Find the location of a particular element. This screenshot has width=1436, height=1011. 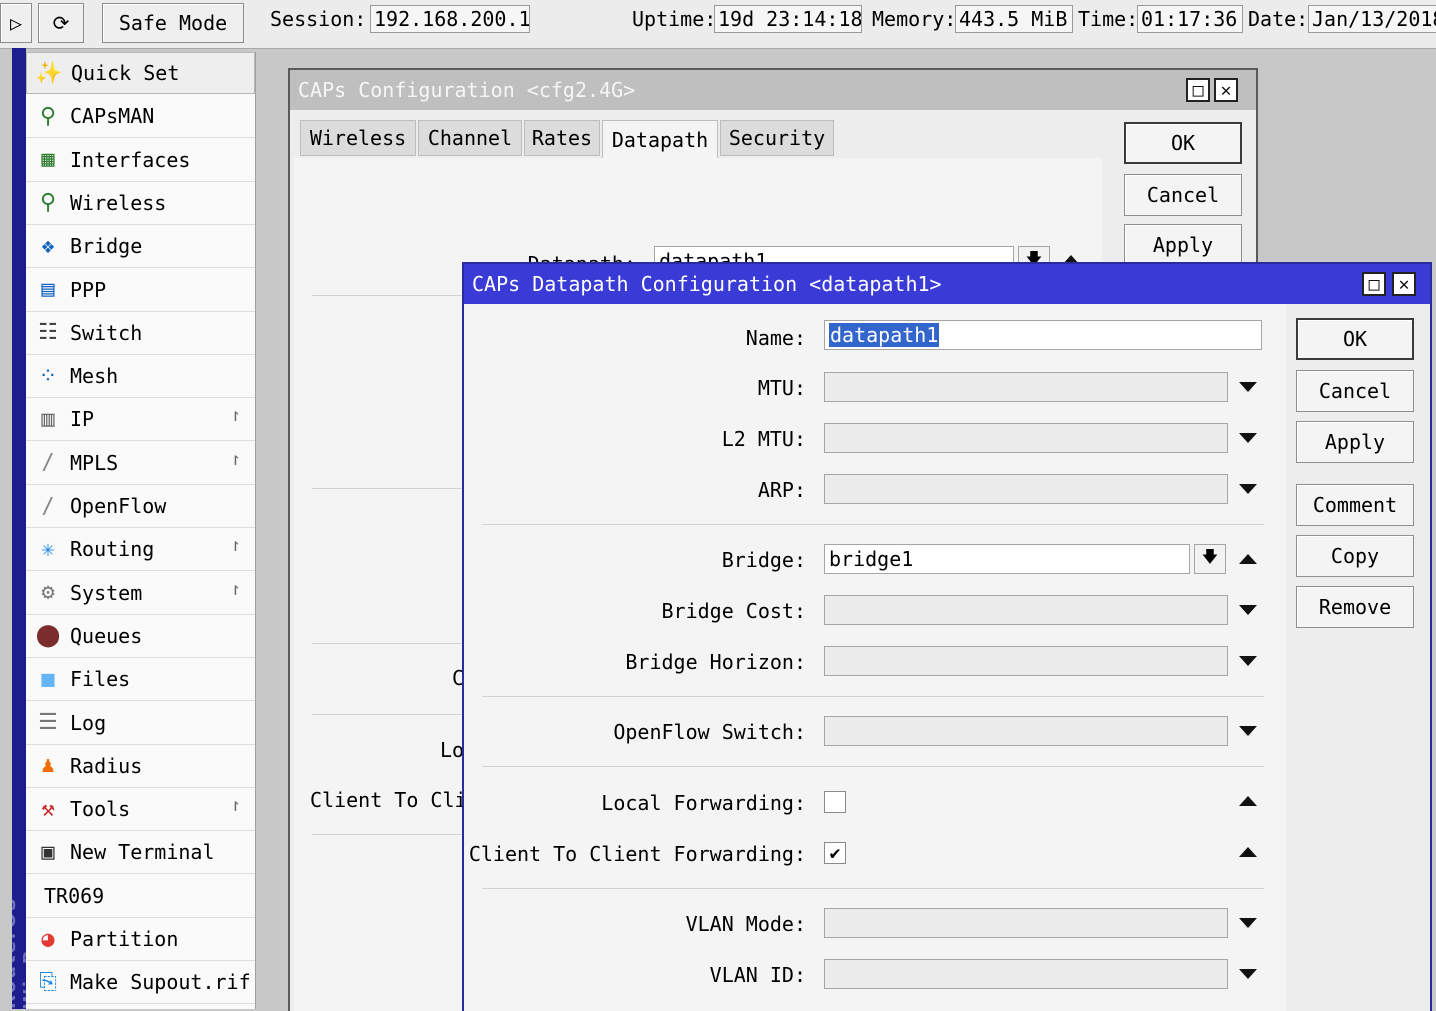

mtu-field is located at coordinates (1026, 387).